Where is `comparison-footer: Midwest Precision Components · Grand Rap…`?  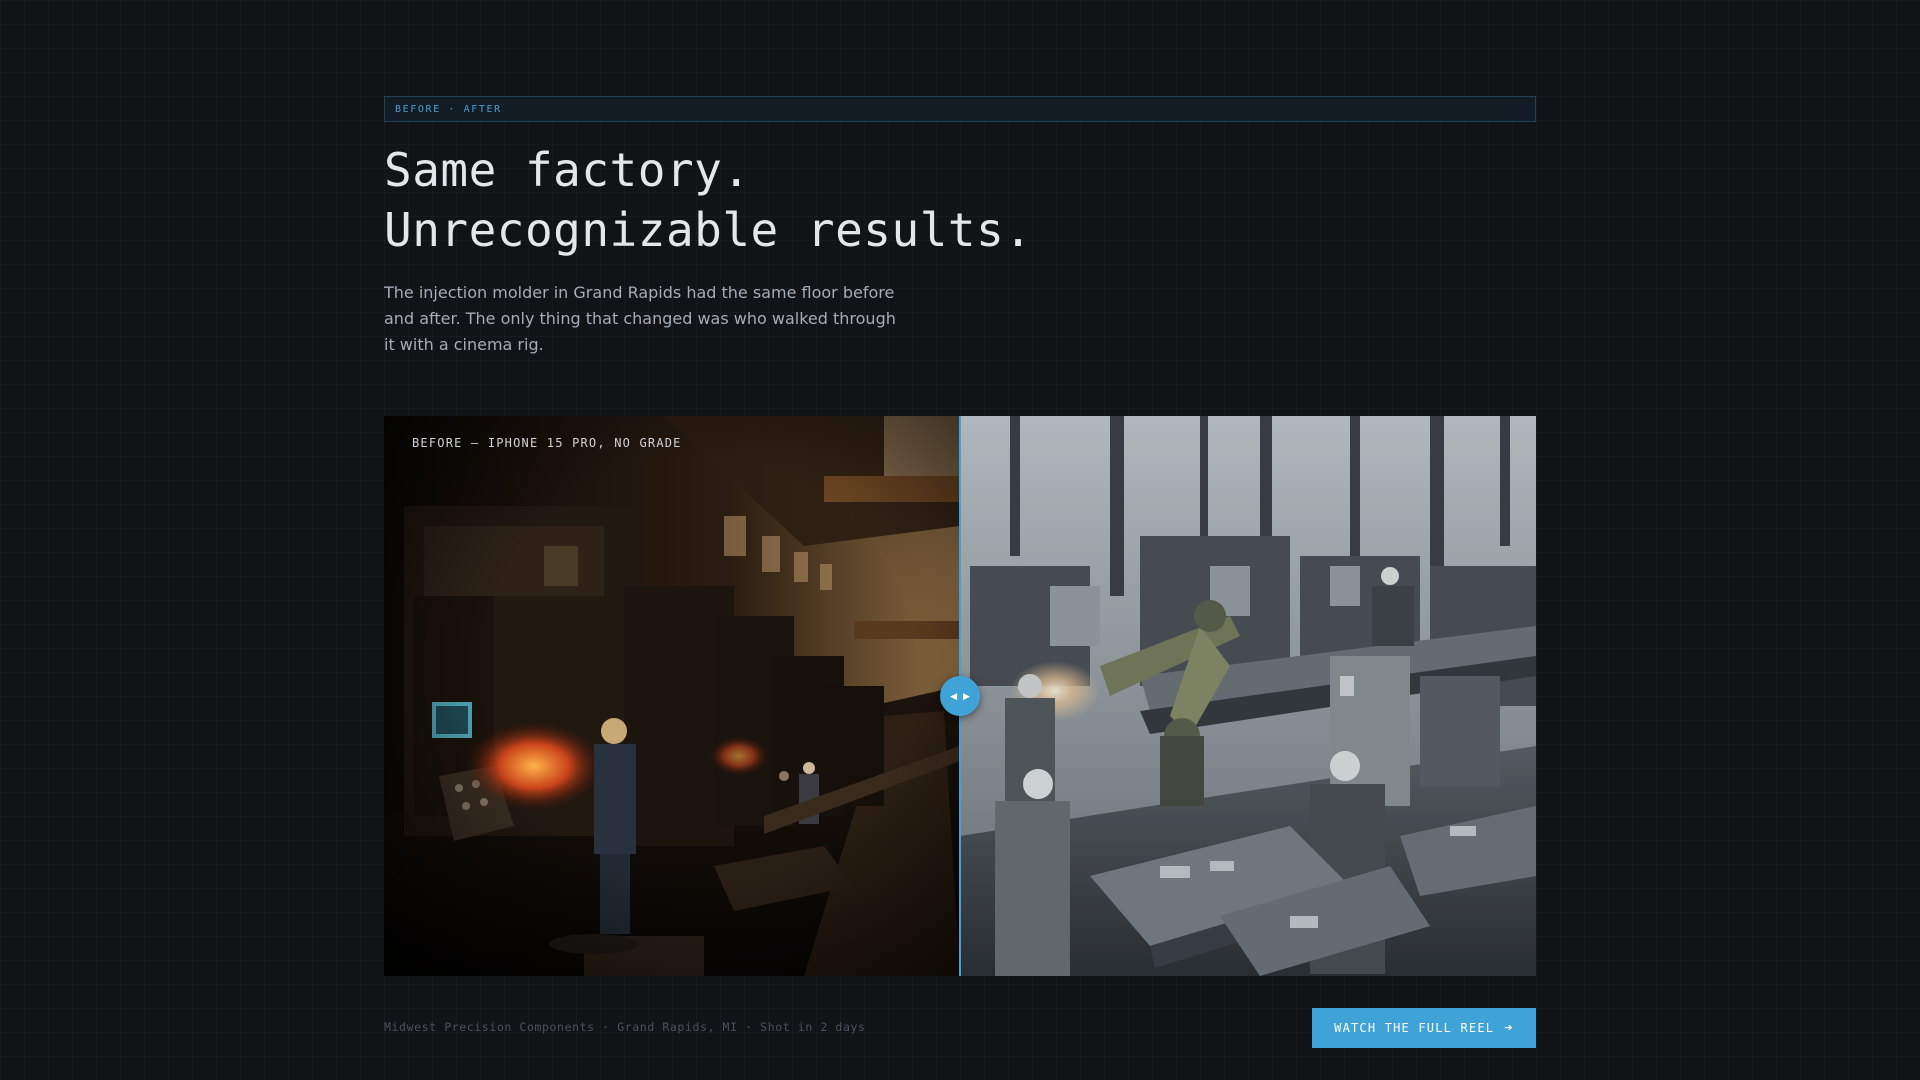
comparison-footer: Midwest Precision Components · Grand Rap… is located at coordinates (960, 1028).